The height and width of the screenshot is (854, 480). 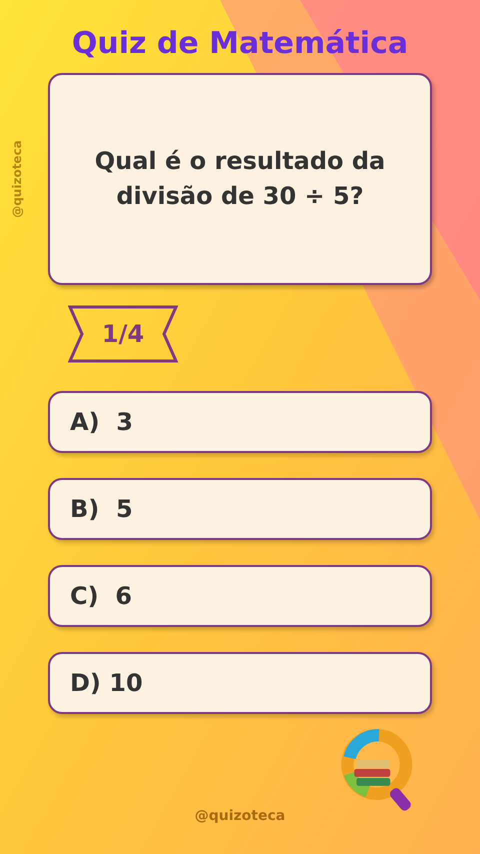 What do you see at coordinates (240, 596) in the screenshot?
I see `answer-option: C) 6` at bounding box center [240, 596].